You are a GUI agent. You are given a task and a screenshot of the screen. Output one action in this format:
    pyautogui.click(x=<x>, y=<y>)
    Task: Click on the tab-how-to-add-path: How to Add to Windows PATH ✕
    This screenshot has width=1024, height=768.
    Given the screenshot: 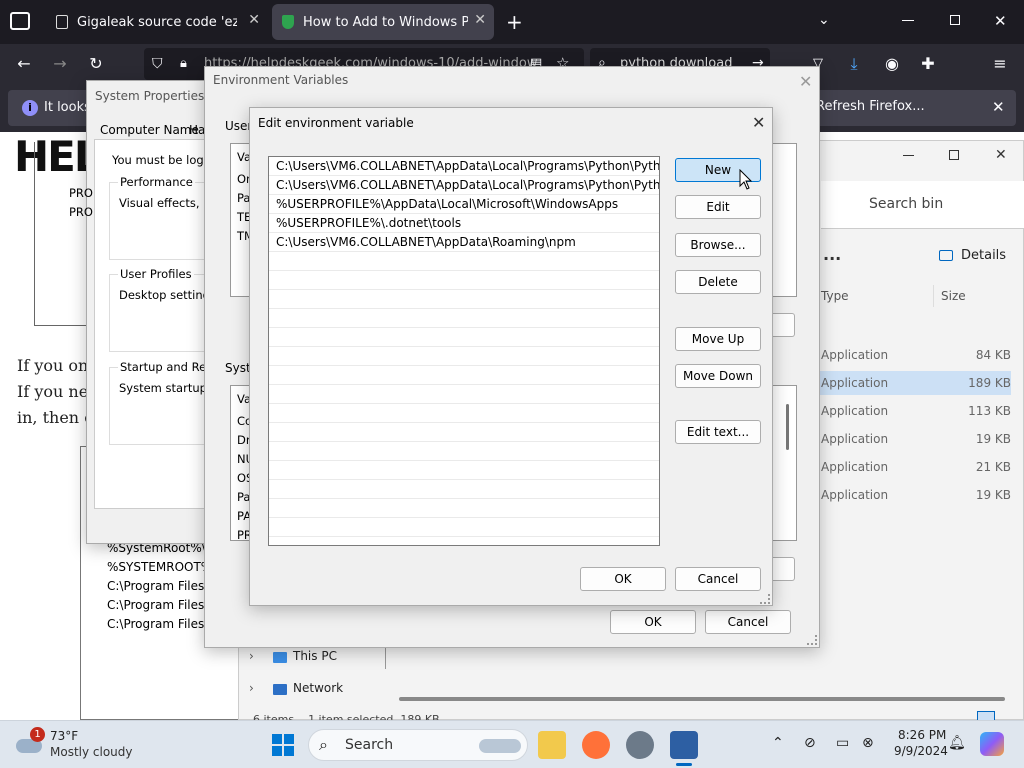 What is the action you would take?
    pyautogui.click(x=383, y=22)
    